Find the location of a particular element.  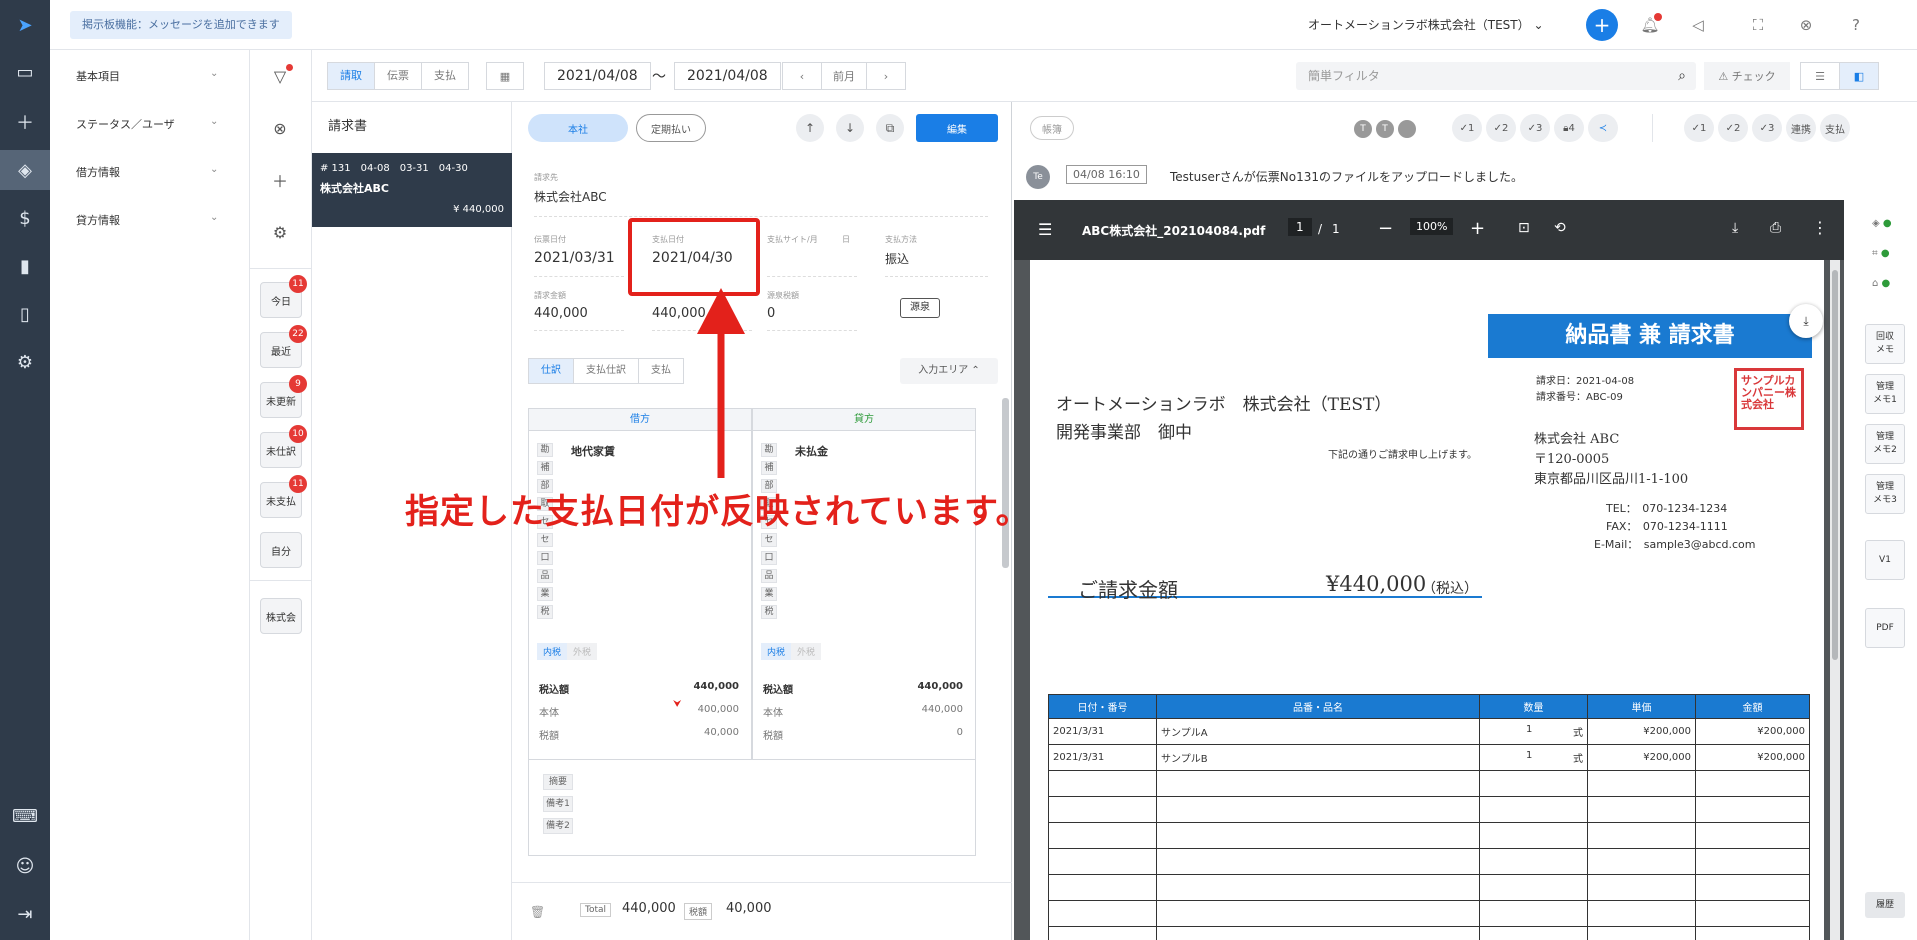

annotation-text: 指定した支払日付が反映されています。 is located at coordinates (718, 512).